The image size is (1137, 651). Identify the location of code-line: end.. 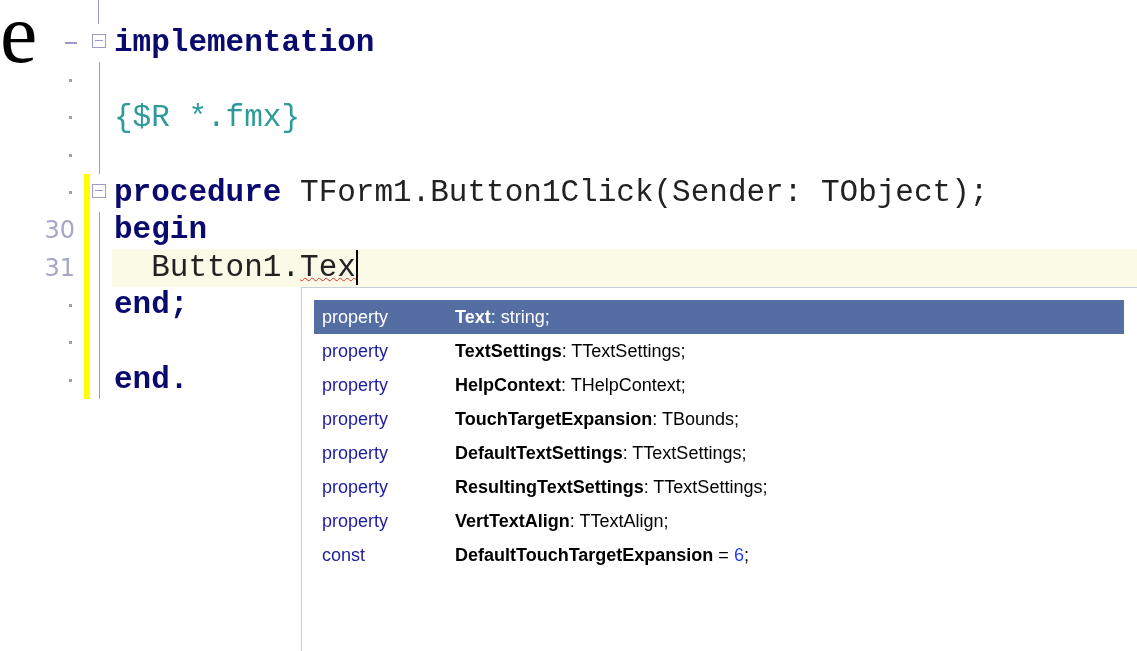
(151, 380).